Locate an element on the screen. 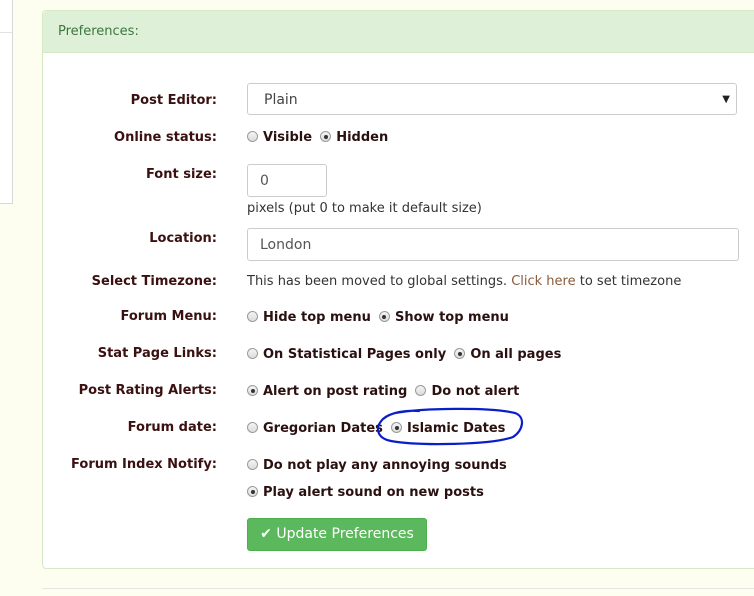 This screenshot has height=596, width=754. no-sound-radio is located at coordinates (252, 464).